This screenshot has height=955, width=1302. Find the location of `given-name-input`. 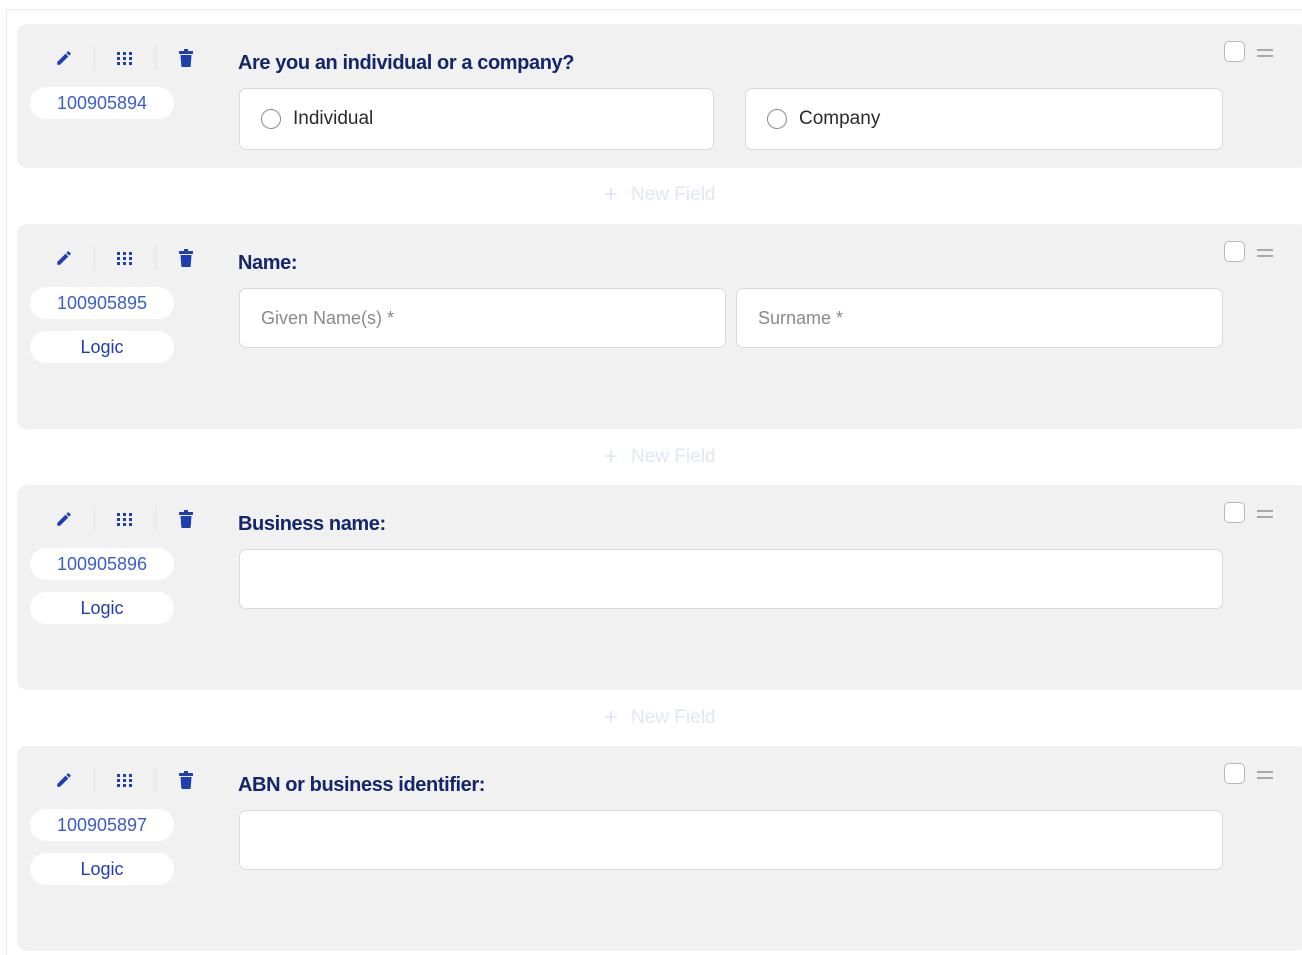

given-name-input is located at coordinates (482, 318).